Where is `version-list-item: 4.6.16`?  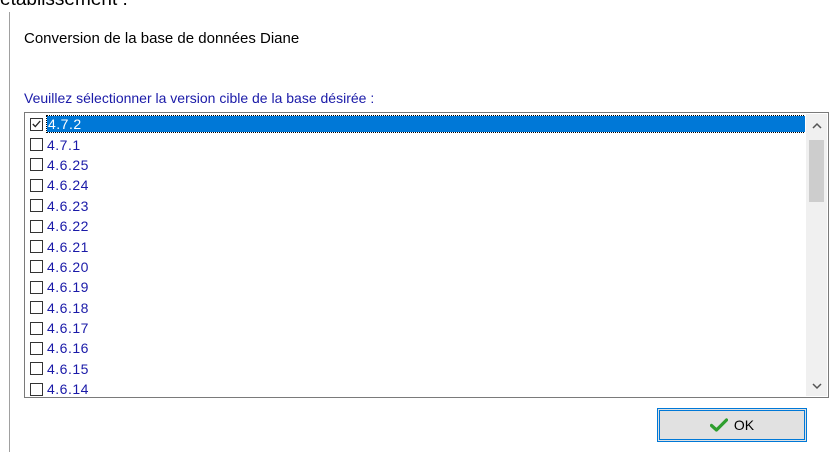 version-list-item: 4.6.16 is located at coordinates (415, 348).